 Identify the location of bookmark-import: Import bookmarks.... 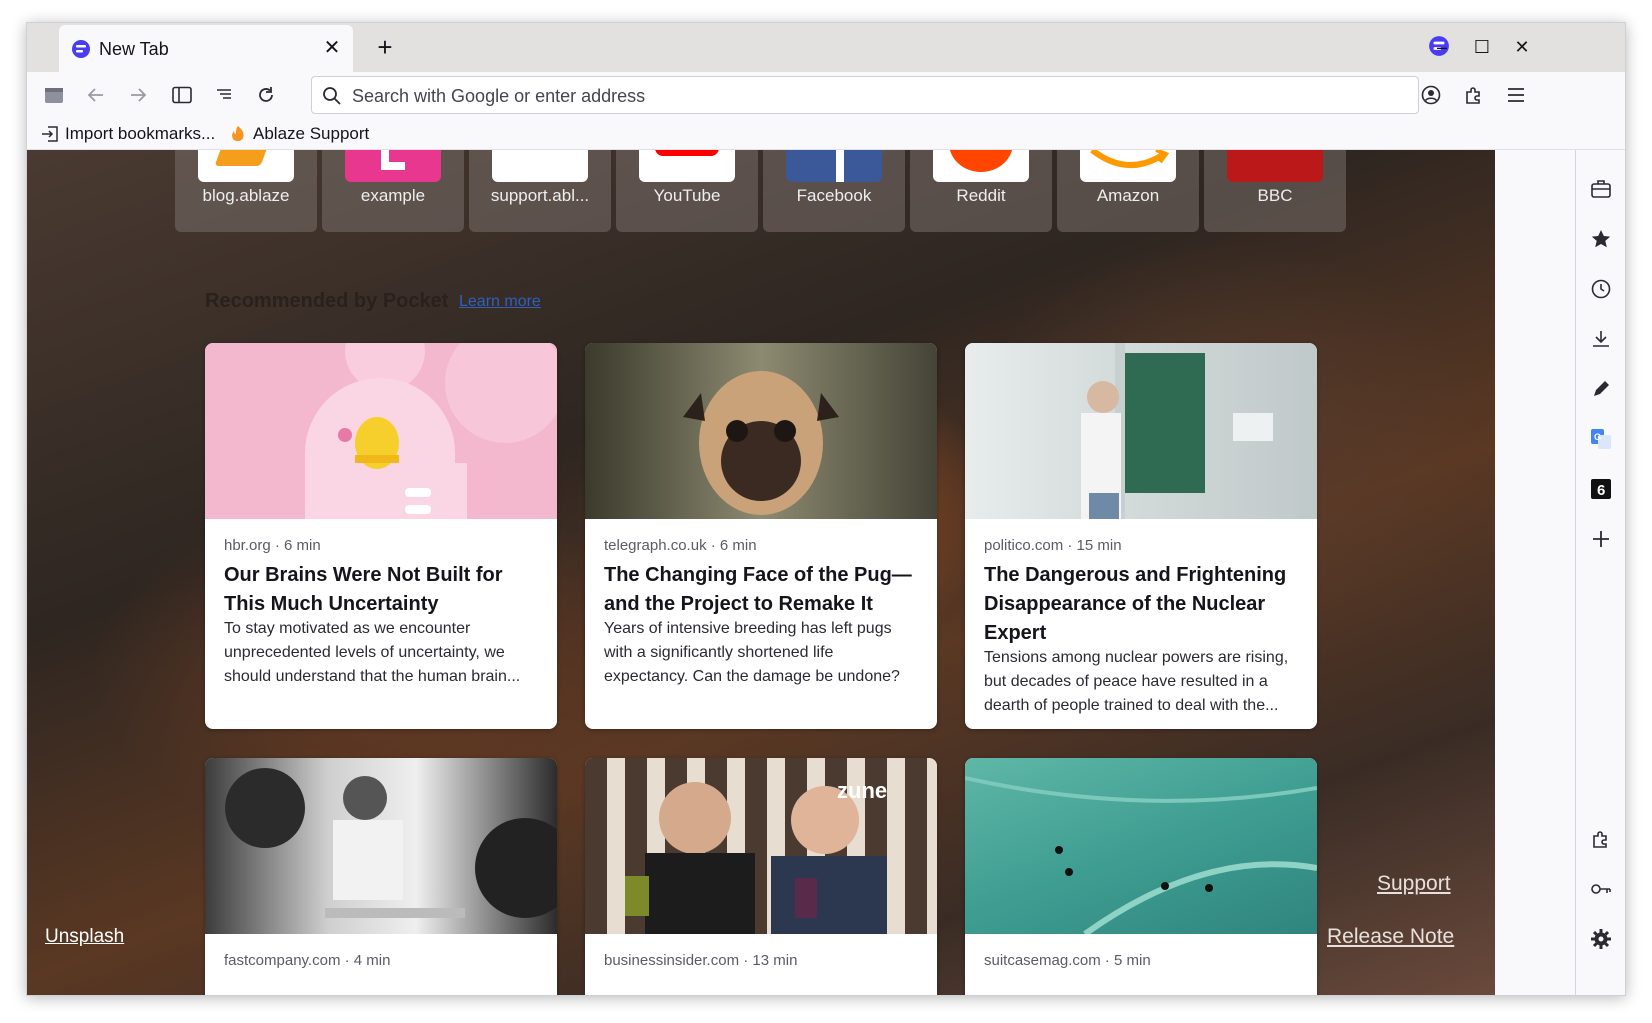
(128, 134).